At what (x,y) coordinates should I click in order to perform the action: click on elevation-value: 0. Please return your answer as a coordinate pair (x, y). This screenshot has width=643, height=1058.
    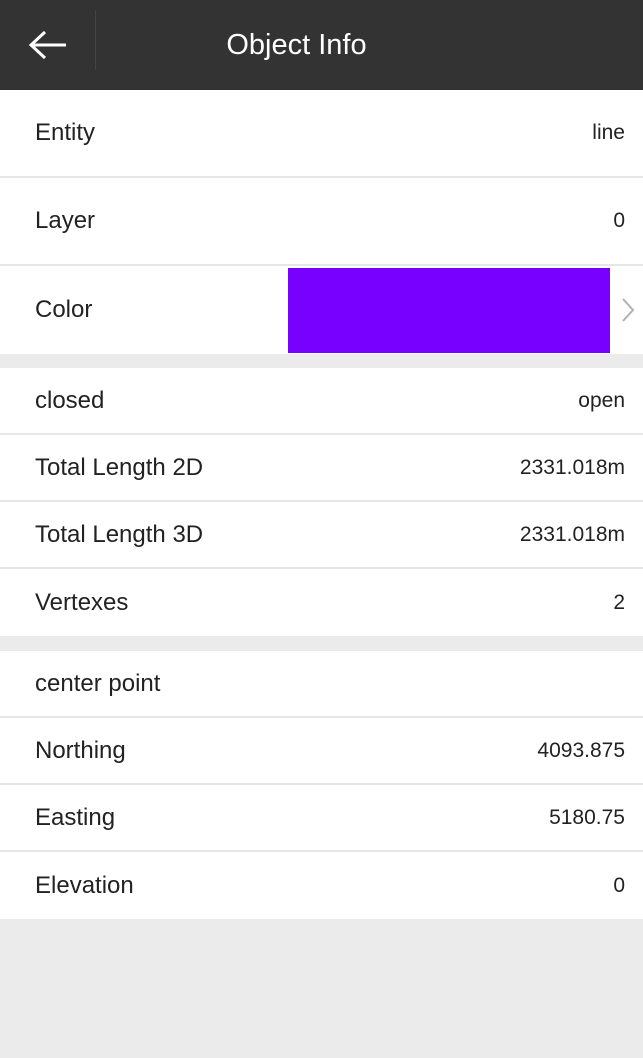
    Looking at the image, I should click on (619, 885).